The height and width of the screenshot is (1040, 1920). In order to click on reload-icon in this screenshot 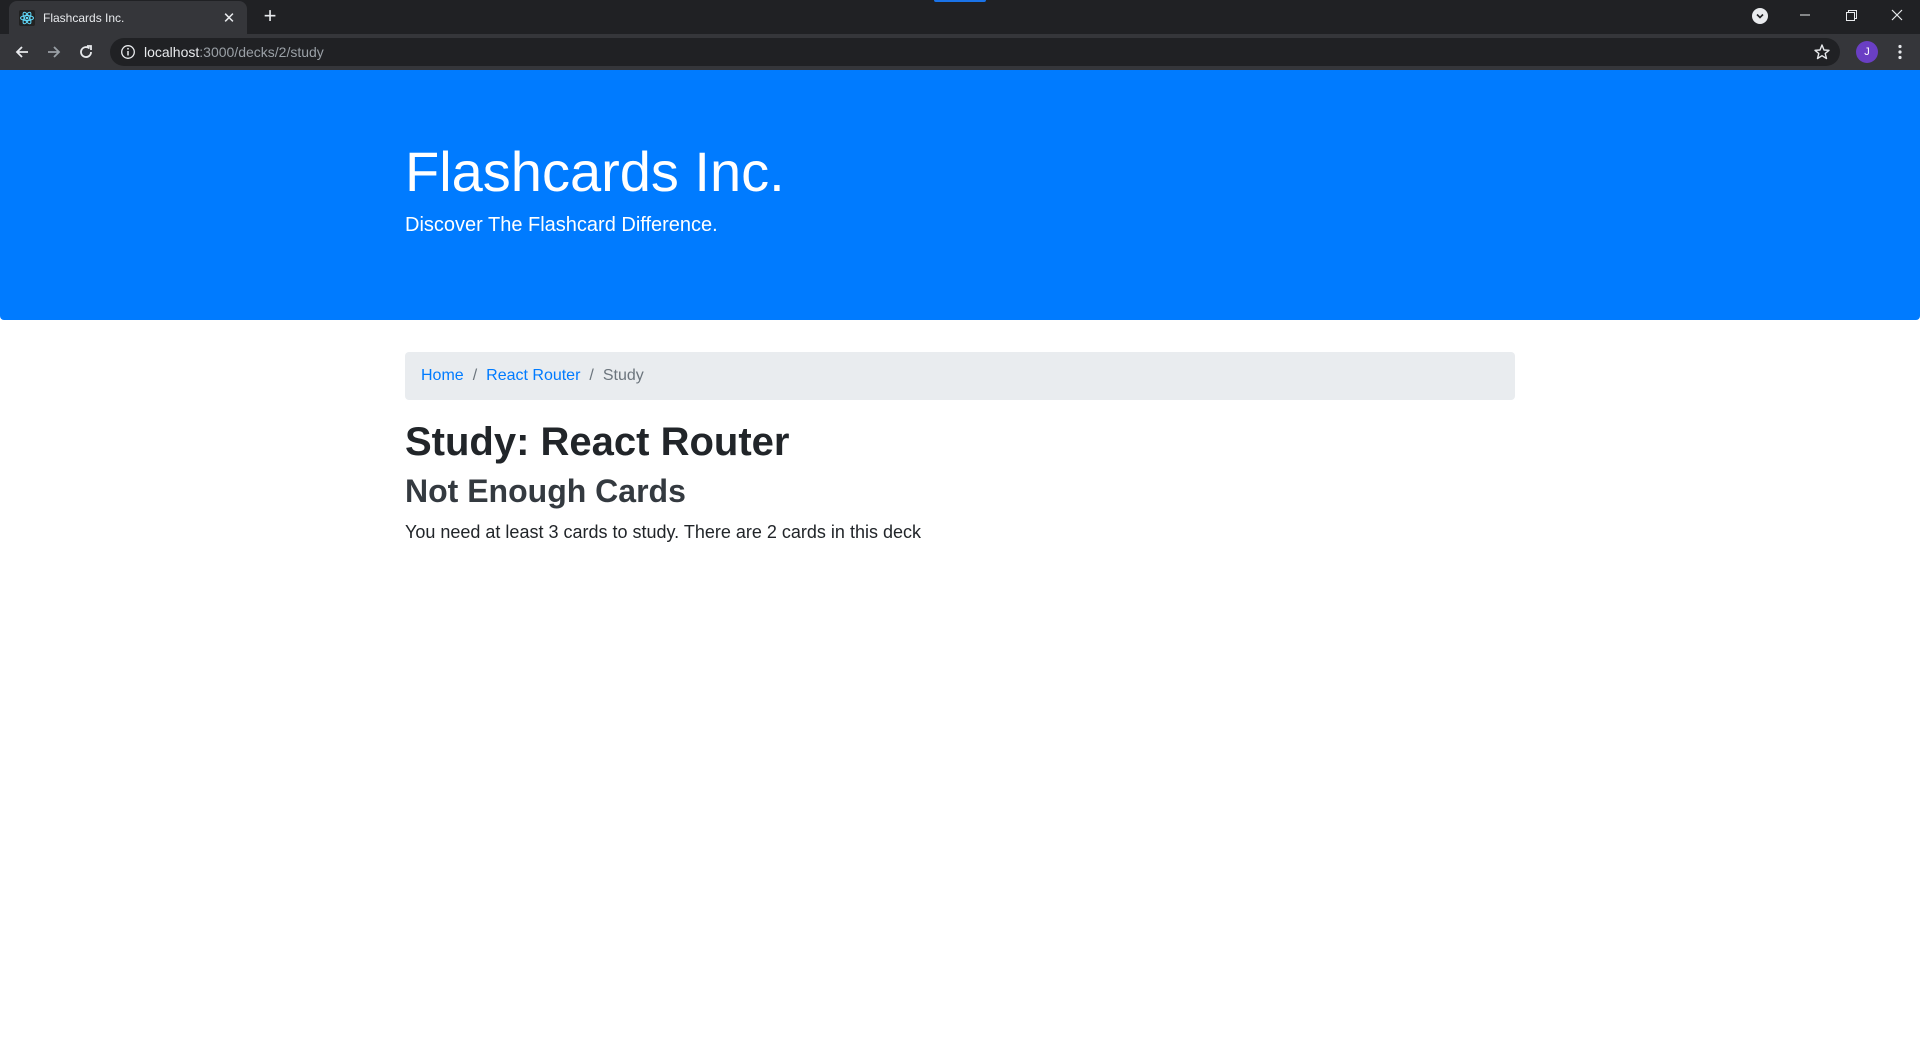, I will do `click(86, 52)`.